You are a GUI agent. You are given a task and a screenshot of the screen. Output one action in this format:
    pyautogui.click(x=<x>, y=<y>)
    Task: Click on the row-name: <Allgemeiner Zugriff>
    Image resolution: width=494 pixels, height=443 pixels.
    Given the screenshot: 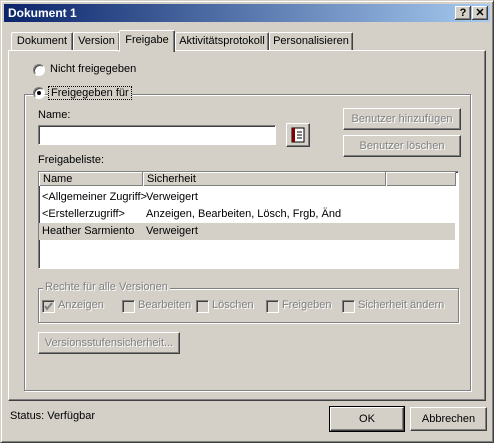 What is the action you would take?
    pyautogui.click(x=94, y=197)
    